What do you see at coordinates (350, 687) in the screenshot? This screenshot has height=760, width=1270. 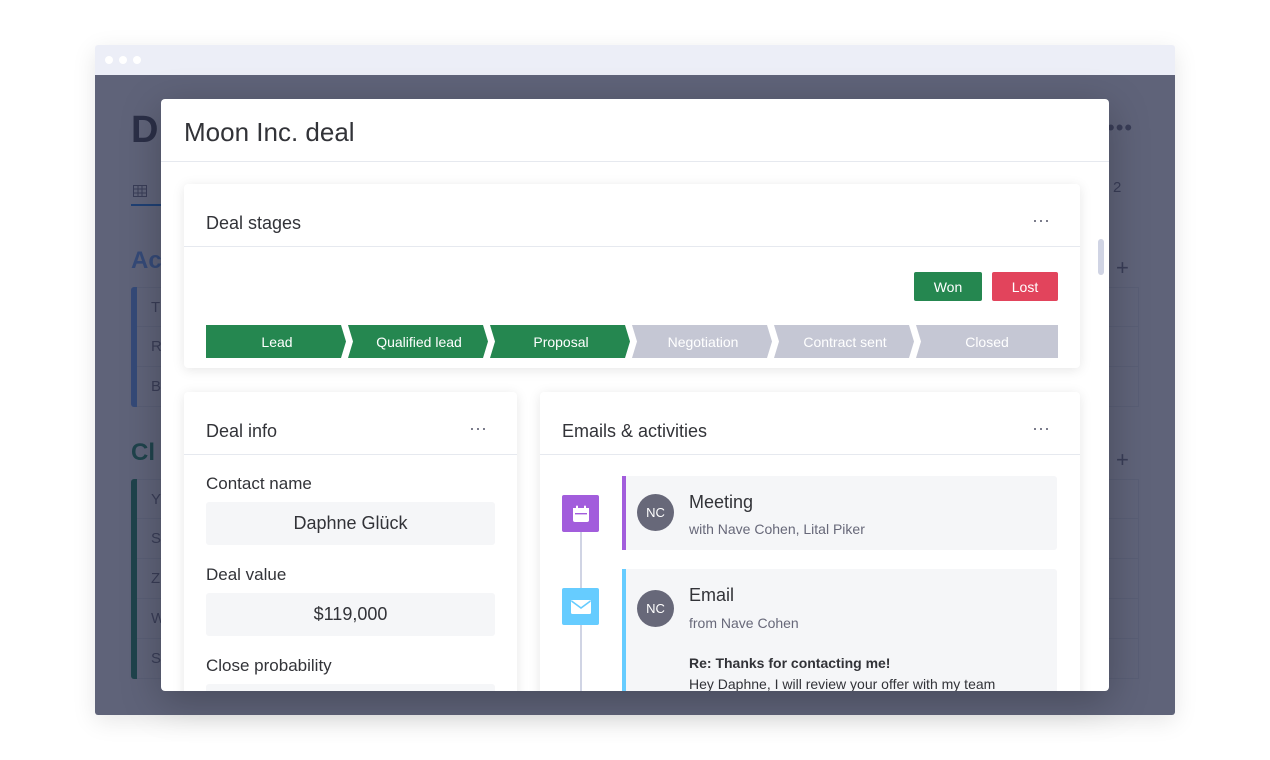 I see `close-probability-field` at bounding box center [350, 687].